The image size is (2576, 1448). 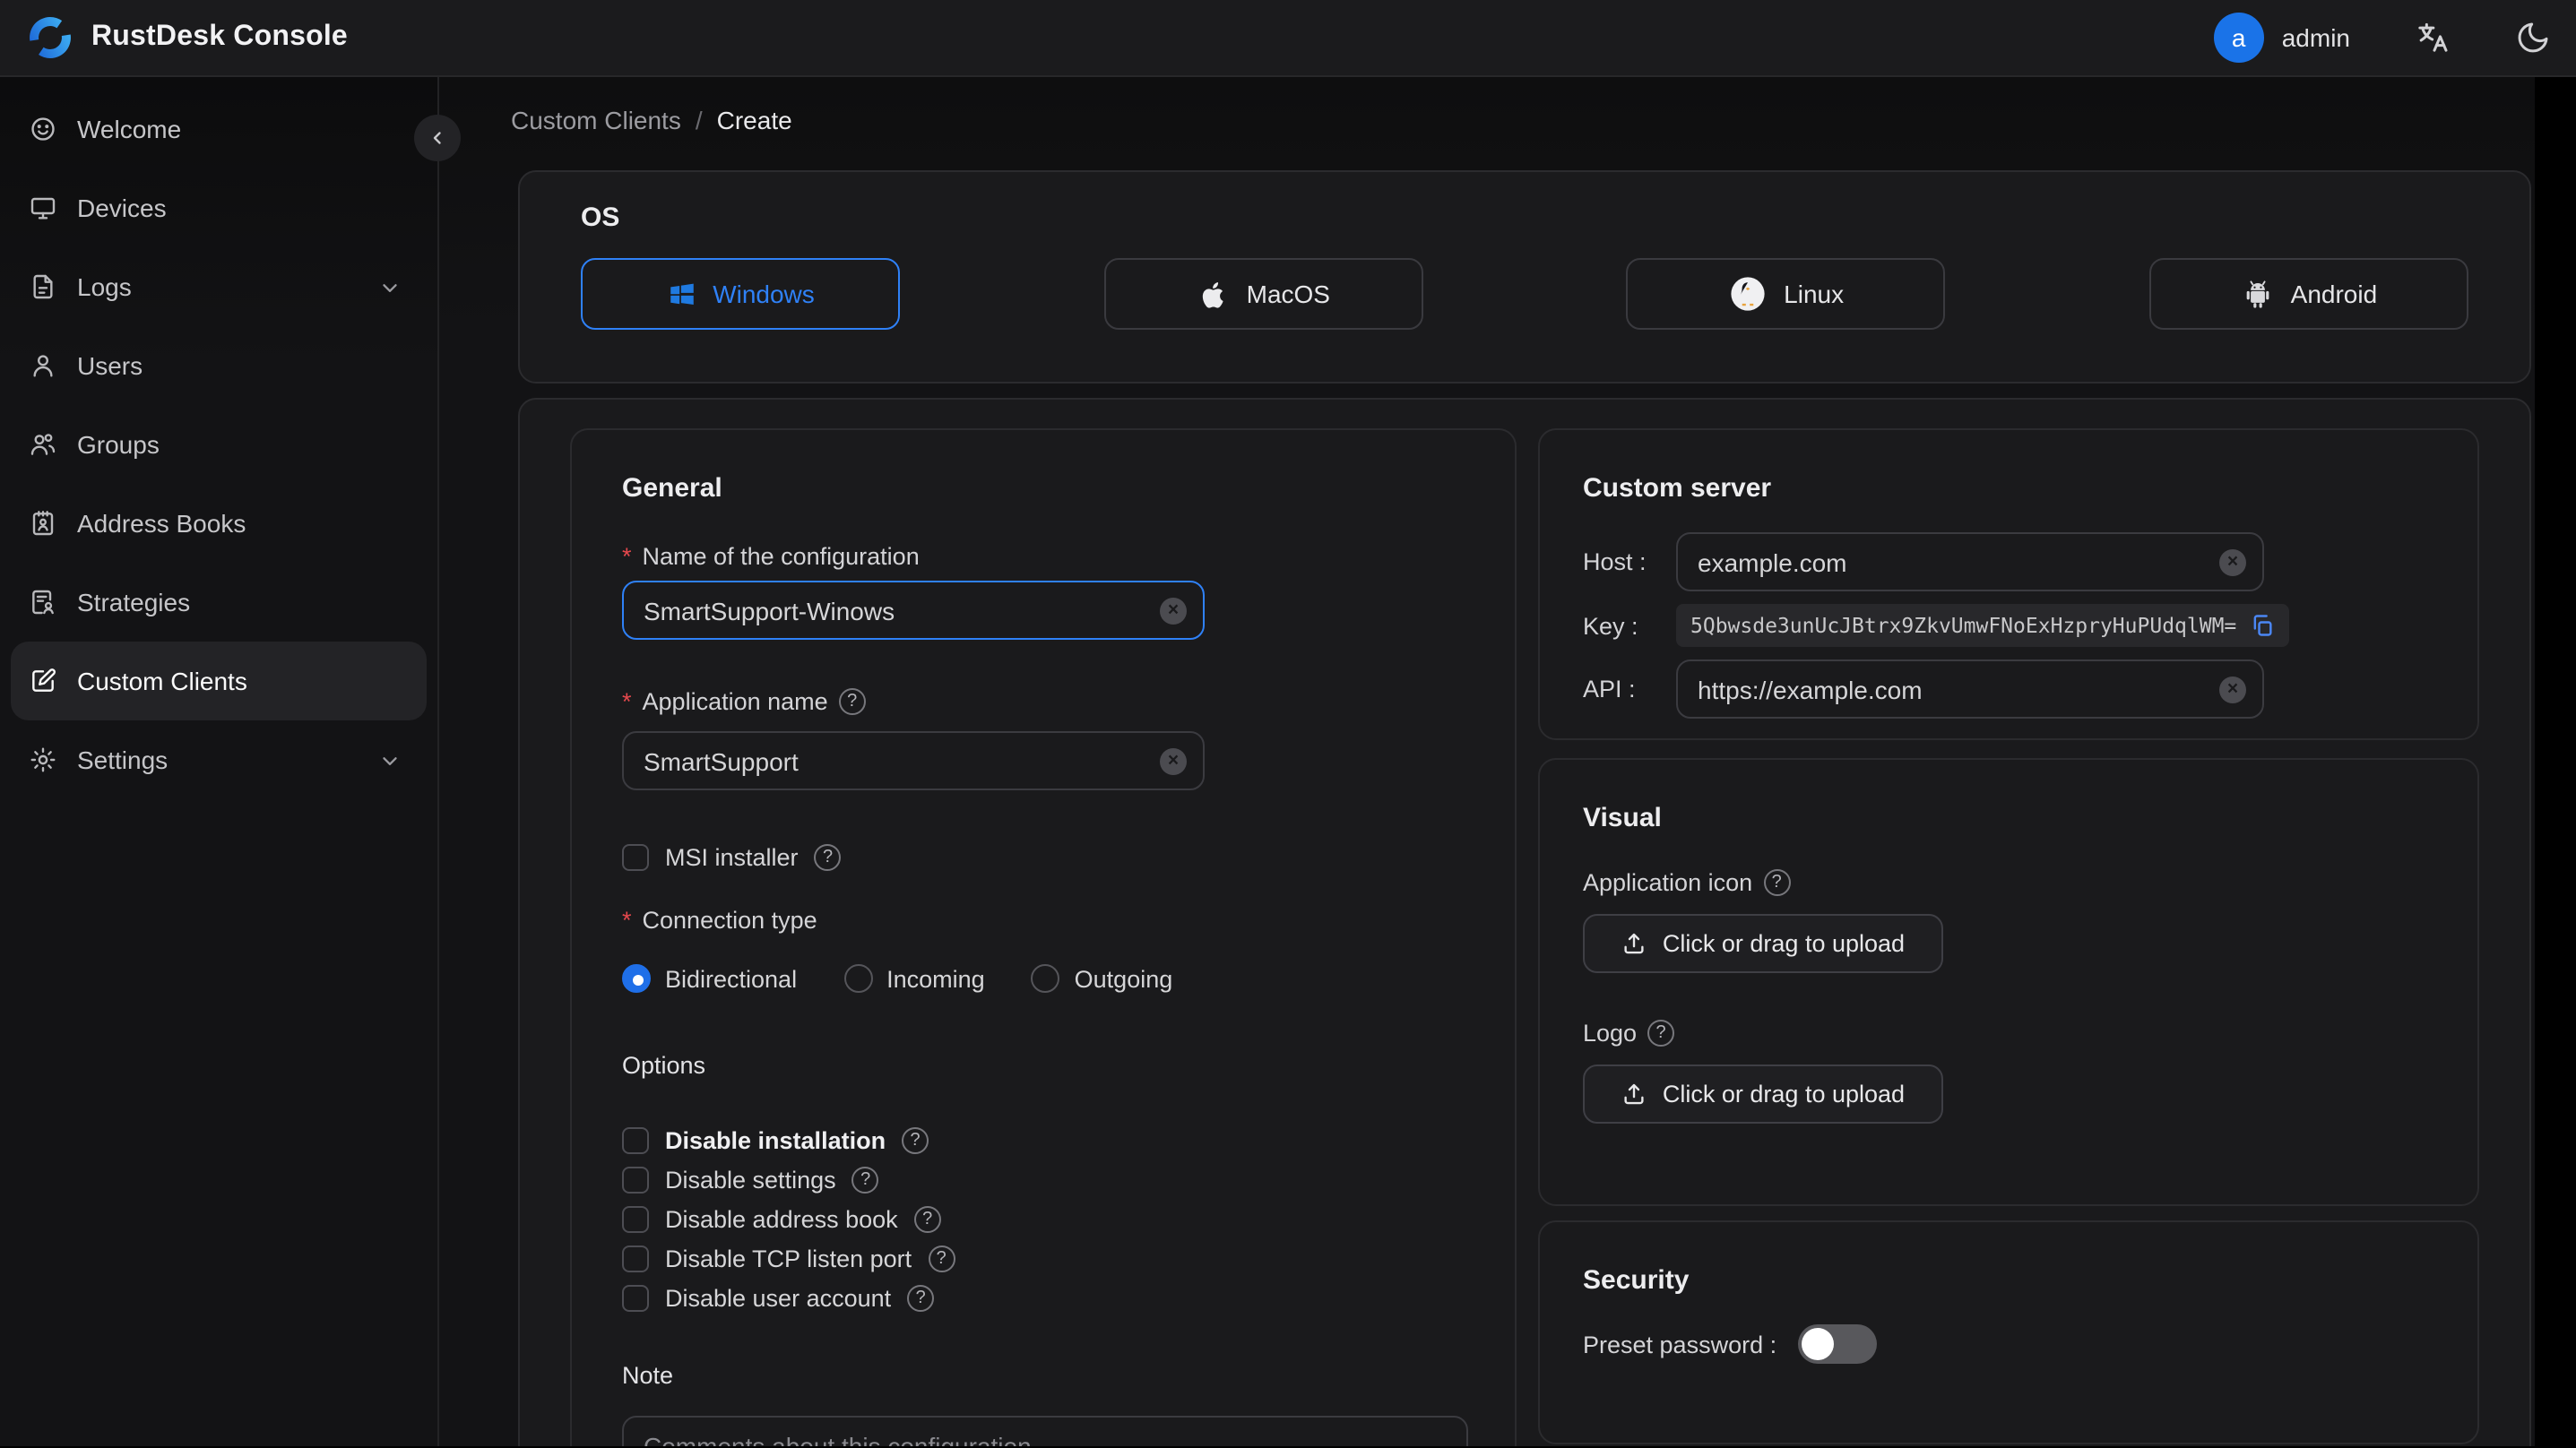 What do you see at coordinates (1748, 294) in the screenshot?
I see `linux-penguin-icon` at bounding box center [1748, 294].